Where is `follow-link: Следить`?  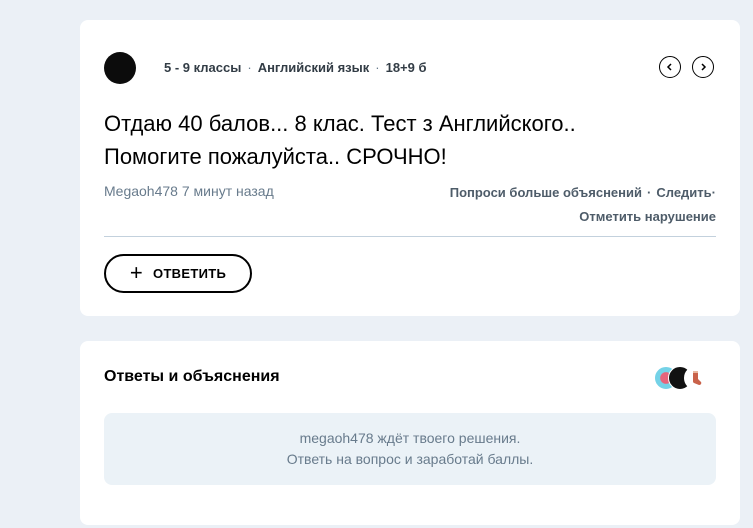
follow-link: Следить is located at coordinates (683, 192).